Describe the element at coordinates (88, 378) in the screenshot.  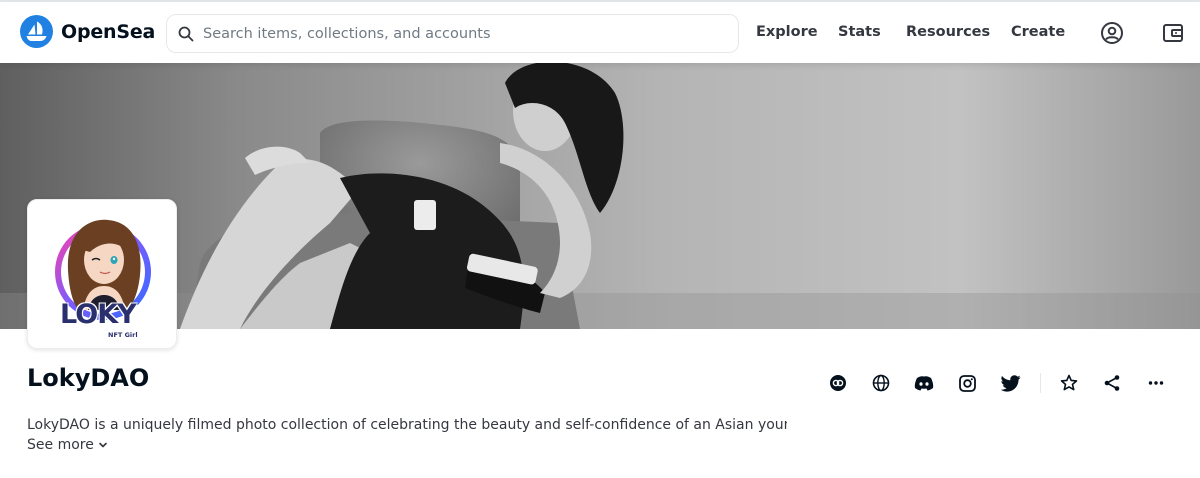
I see `collection-title: LokyDAO` at that location.